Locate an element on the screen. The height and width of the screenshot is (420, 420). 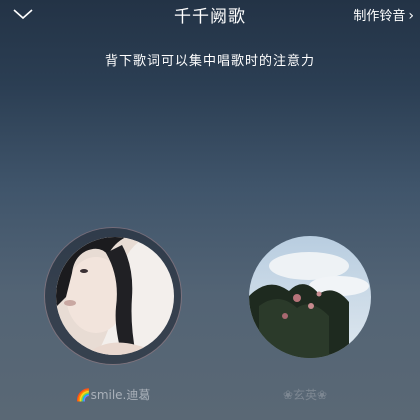
singer-name: 🌈smile.迪葛 is located at coordinates (113, 395).